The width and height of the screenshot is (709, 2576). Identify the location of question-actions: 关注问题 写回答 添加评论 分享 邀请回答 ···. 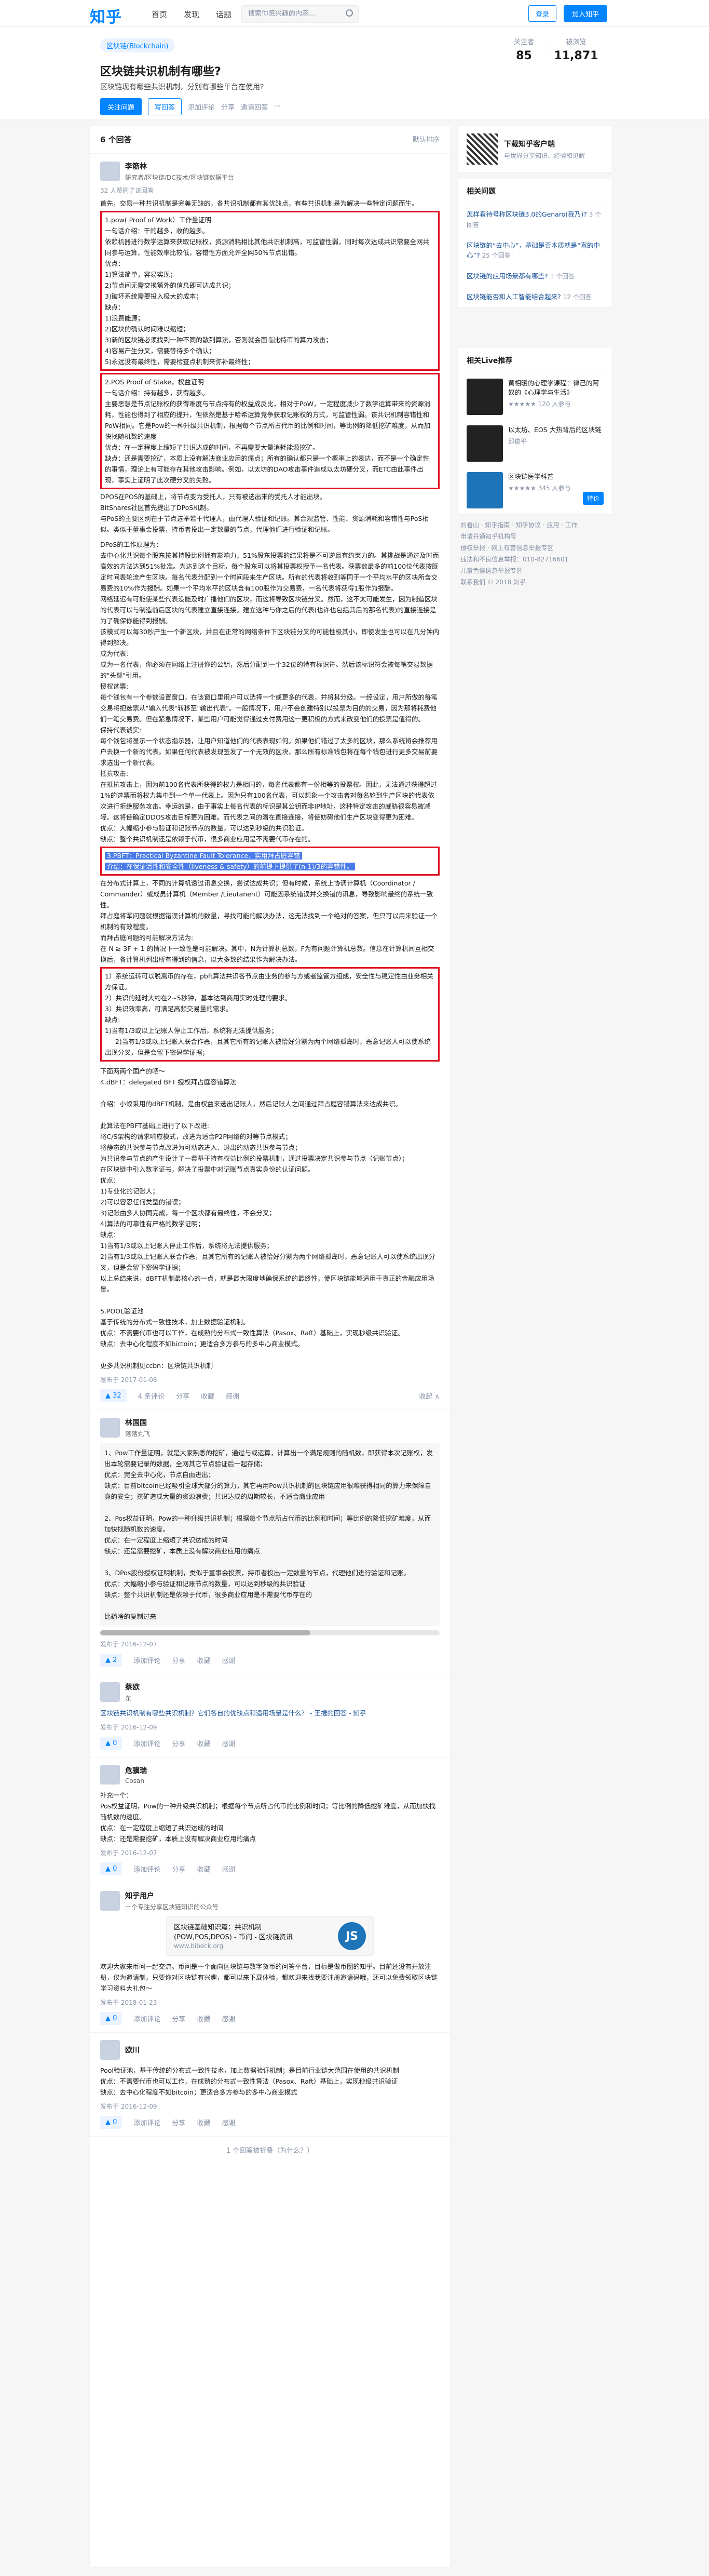
(190, 107).